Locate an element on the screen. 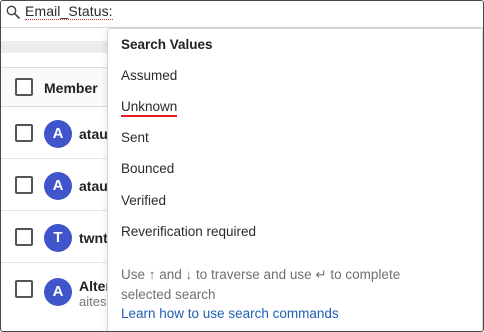 The image size is (484, 332). member-subtext: aites is located at coordinates (93, 301).